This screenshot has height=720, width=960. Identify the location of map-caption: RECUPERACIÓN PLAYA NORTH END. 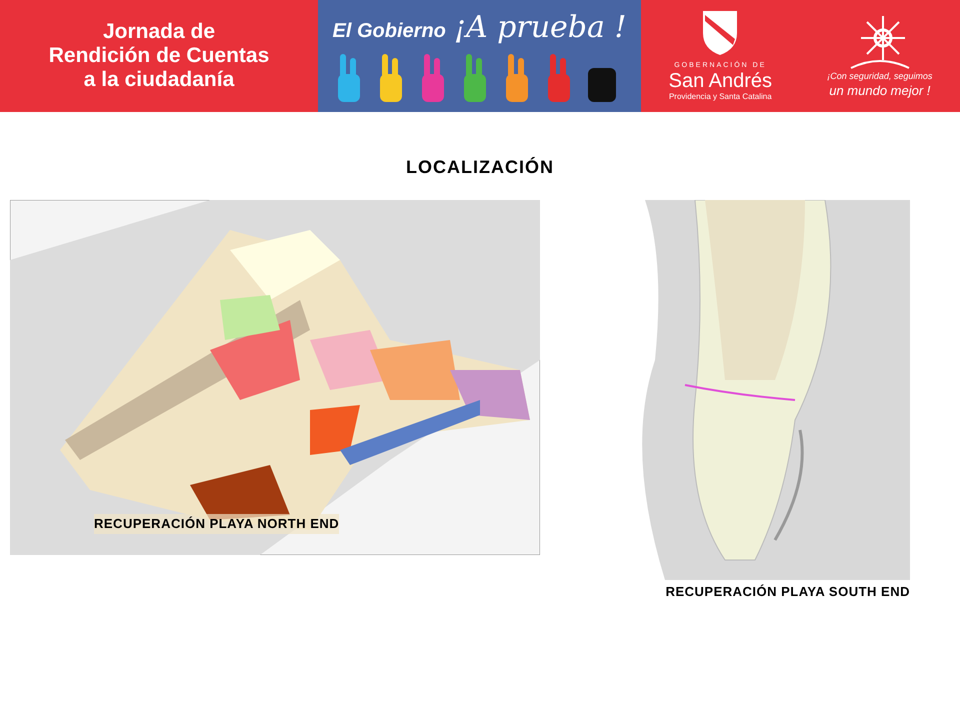
(217, 524).